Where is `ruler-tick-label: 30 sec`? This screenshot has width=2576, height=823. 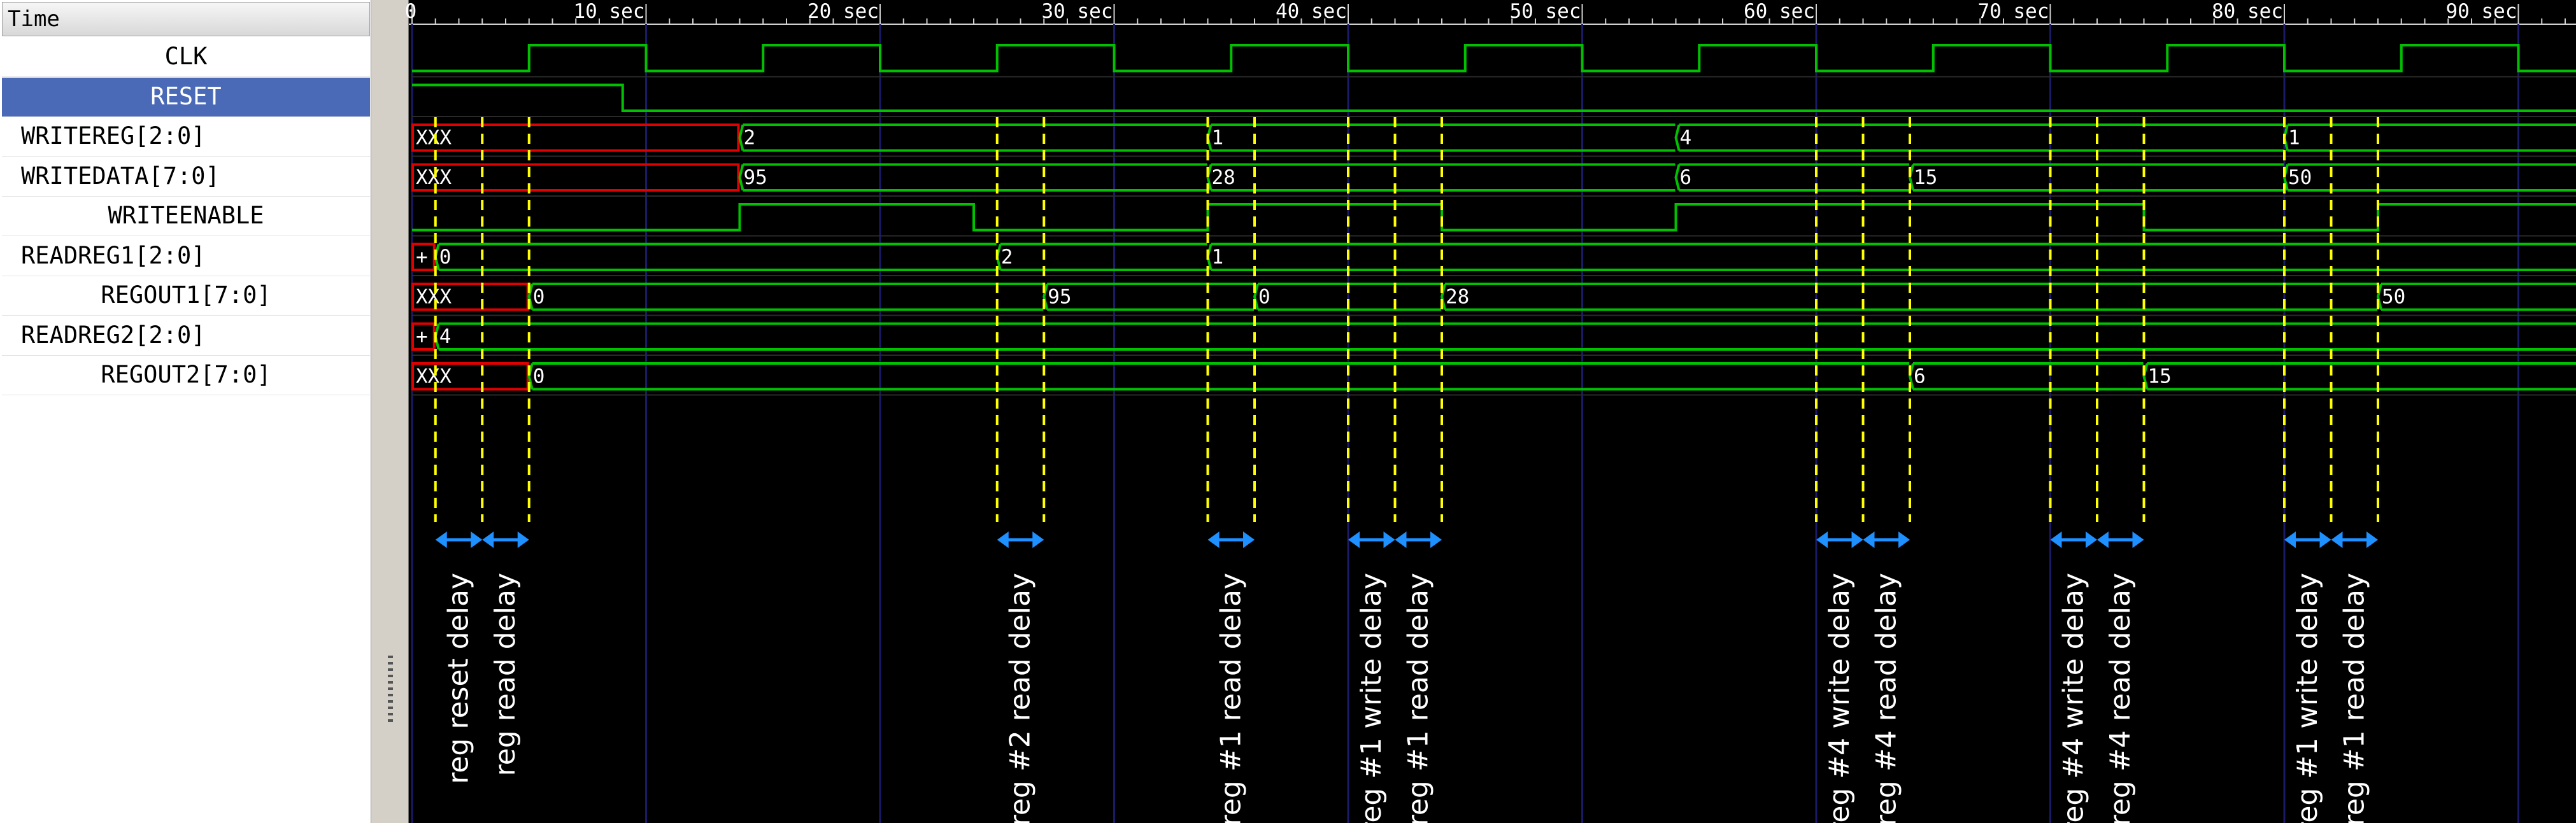 ruler-tick-label: 30 sec is located at coordinates (1078, 11).